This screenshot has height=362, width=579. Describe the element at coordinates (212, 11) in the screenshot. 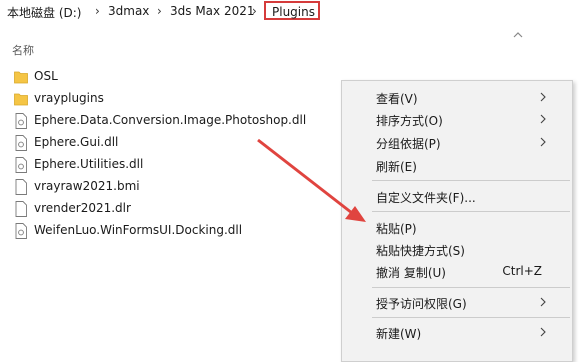

I see `breadcrumb-item-3dsmax2021: 3ds Max 2021` at that location.